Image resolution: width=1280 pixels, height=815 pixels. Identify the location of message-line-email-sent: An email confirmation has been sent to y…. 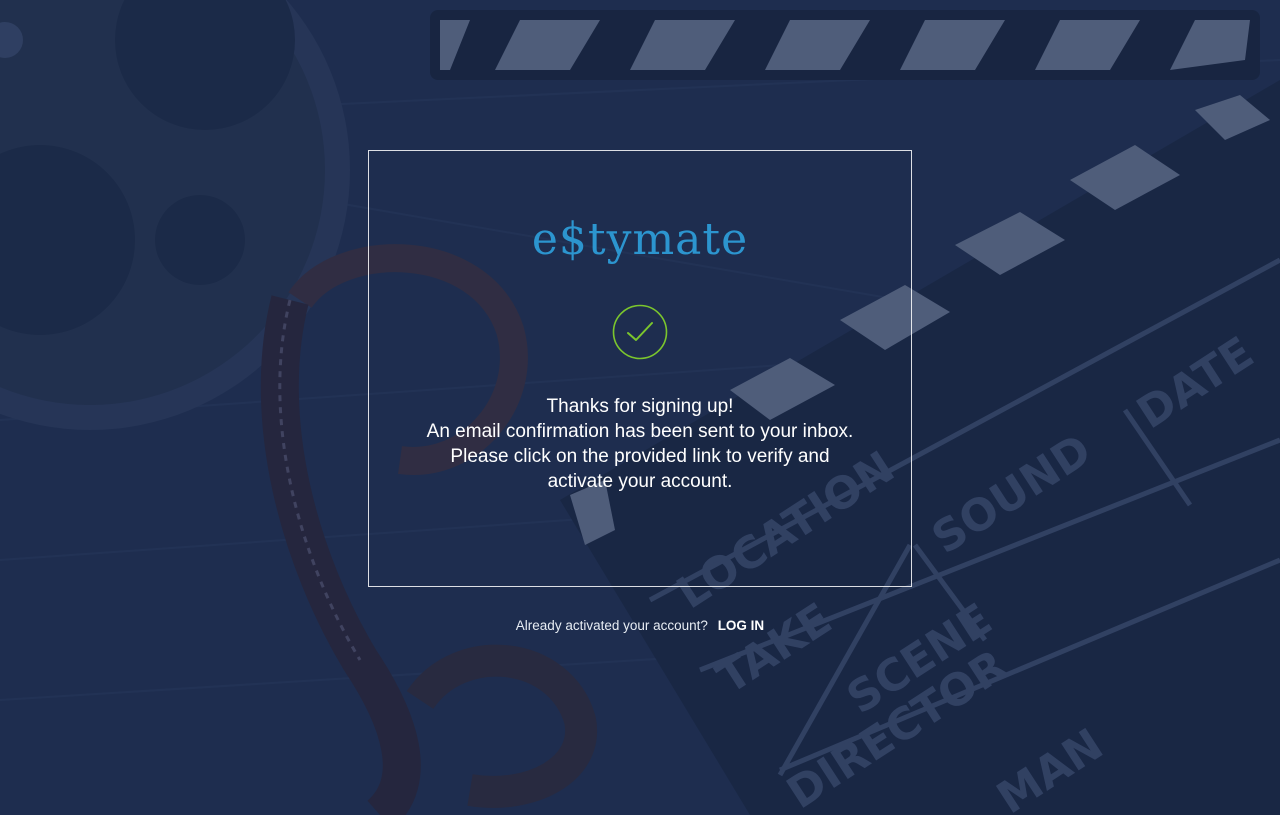
(640, 431).